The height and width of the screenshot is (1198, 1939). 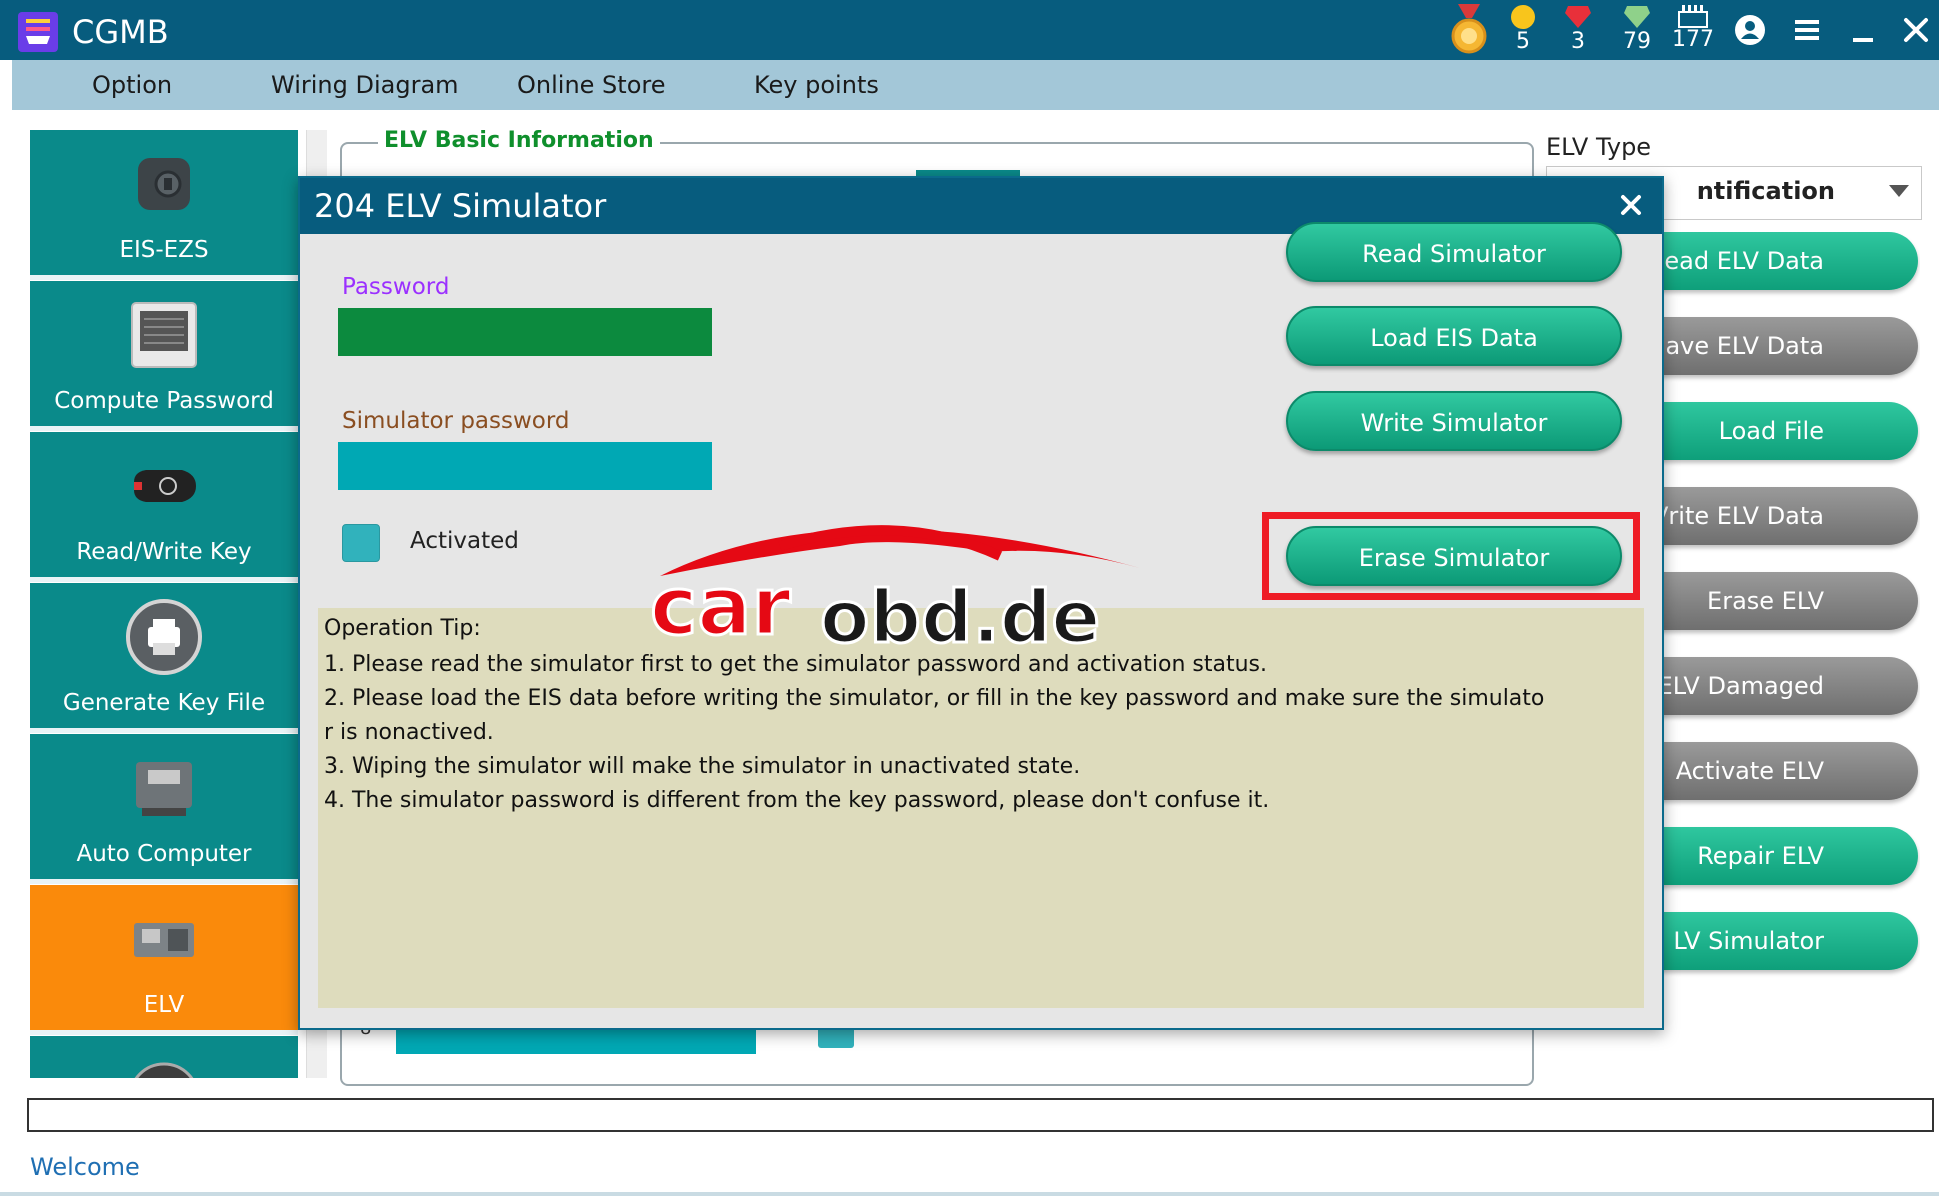 What do you see at coordinates (132, 85) in the screenshot?
I see `menu-option: Option` at bounding box center [132, 85].